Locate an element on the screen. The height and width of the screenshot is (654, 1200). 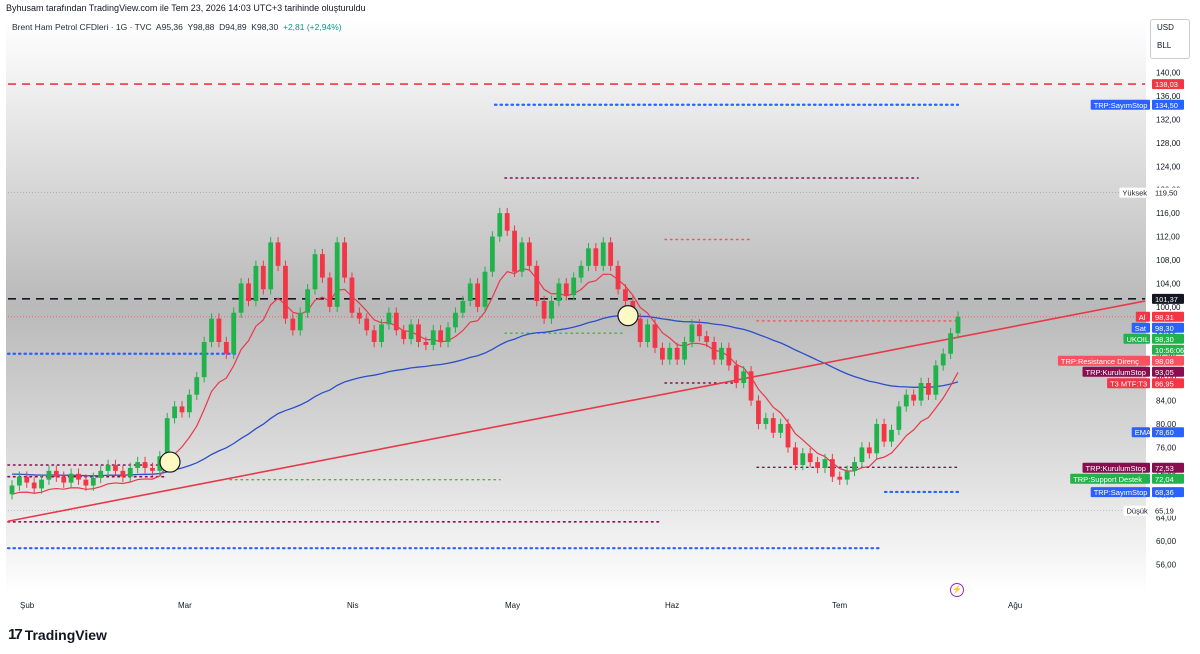
brand-logo: 17 TradingView is located at coordinates (57, 634).